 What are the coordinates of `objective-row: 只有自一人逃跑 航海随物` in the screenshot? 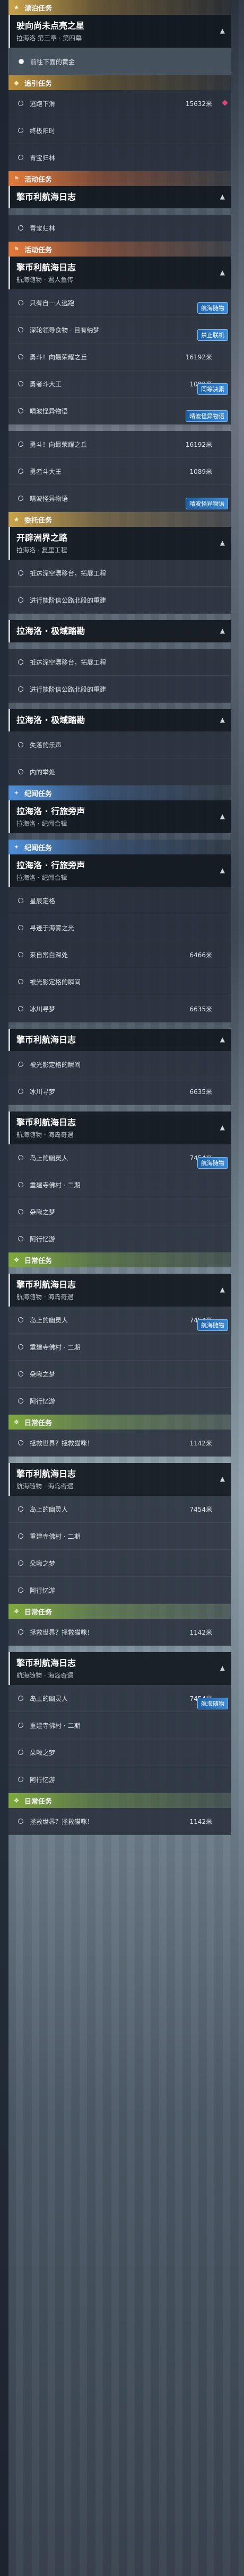 It's located at (120, 302).